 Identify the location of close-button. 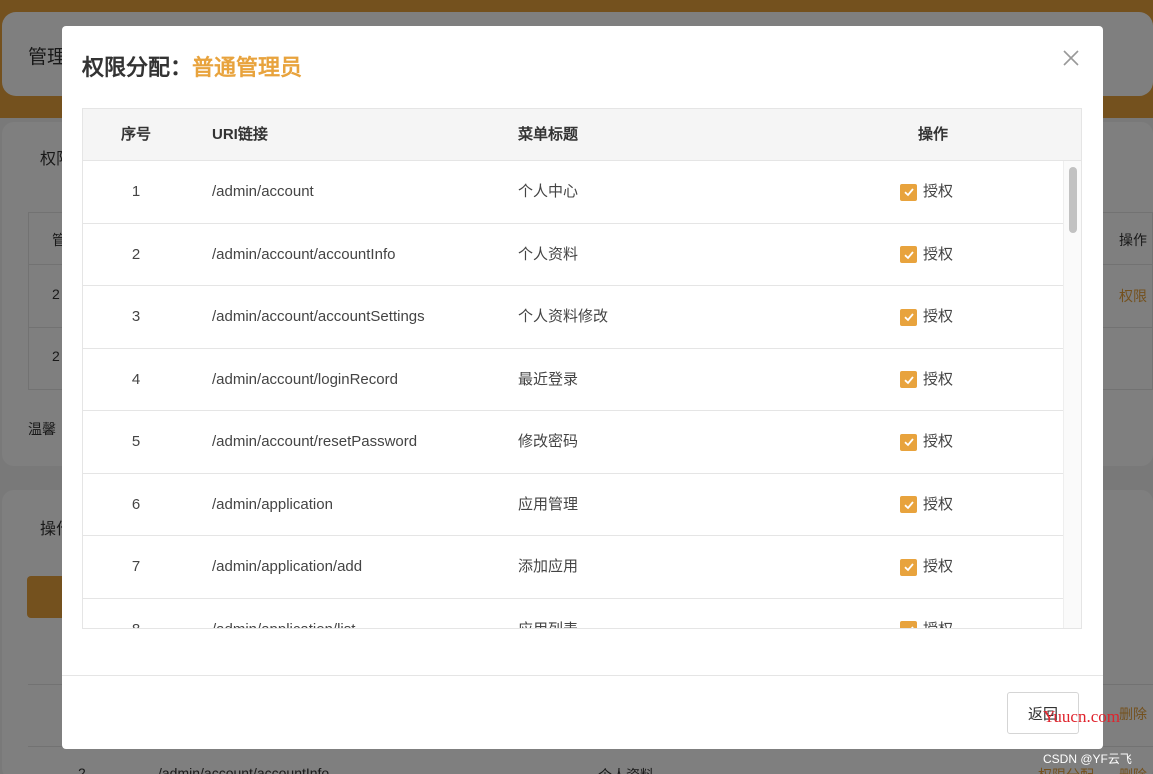
(1071, 58).